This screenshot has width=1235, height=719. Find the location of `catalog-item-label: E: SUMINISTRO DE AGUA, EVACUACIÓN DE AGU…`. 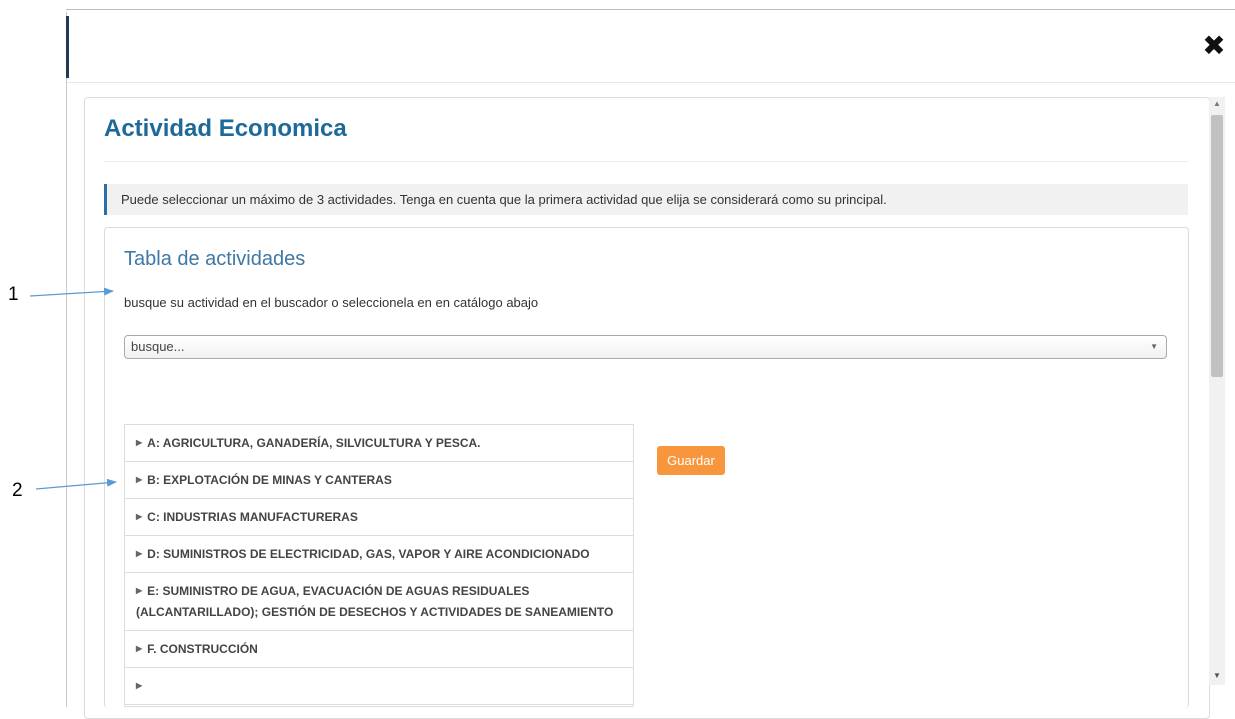

catalog-item-label: E: SUMINISTRO DE AGUA, EVACUACIÓN DE AGU… is located at coordinates (375, 601).